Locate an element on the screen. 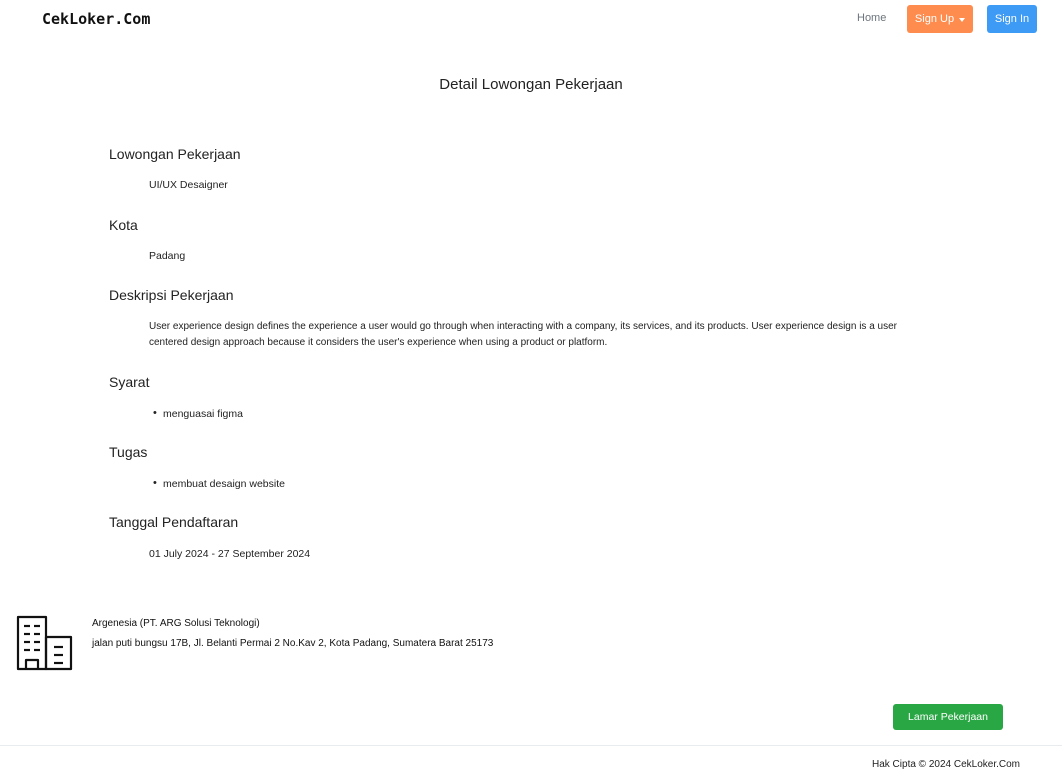  brand-logo: CekLoker.Com is located at coordinates (96, 19).